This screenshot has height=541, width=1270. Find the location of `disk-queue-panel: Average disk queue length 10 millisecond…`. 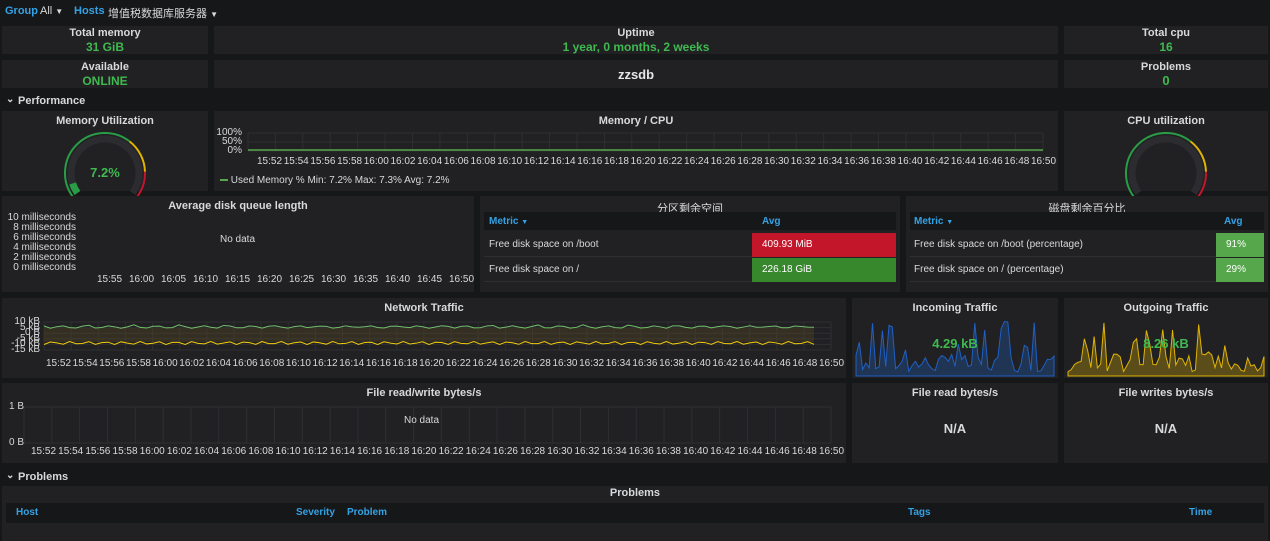

disk-queue-panel: Average disk queue length 10 millisecond… is located at coordinates (238, 244).